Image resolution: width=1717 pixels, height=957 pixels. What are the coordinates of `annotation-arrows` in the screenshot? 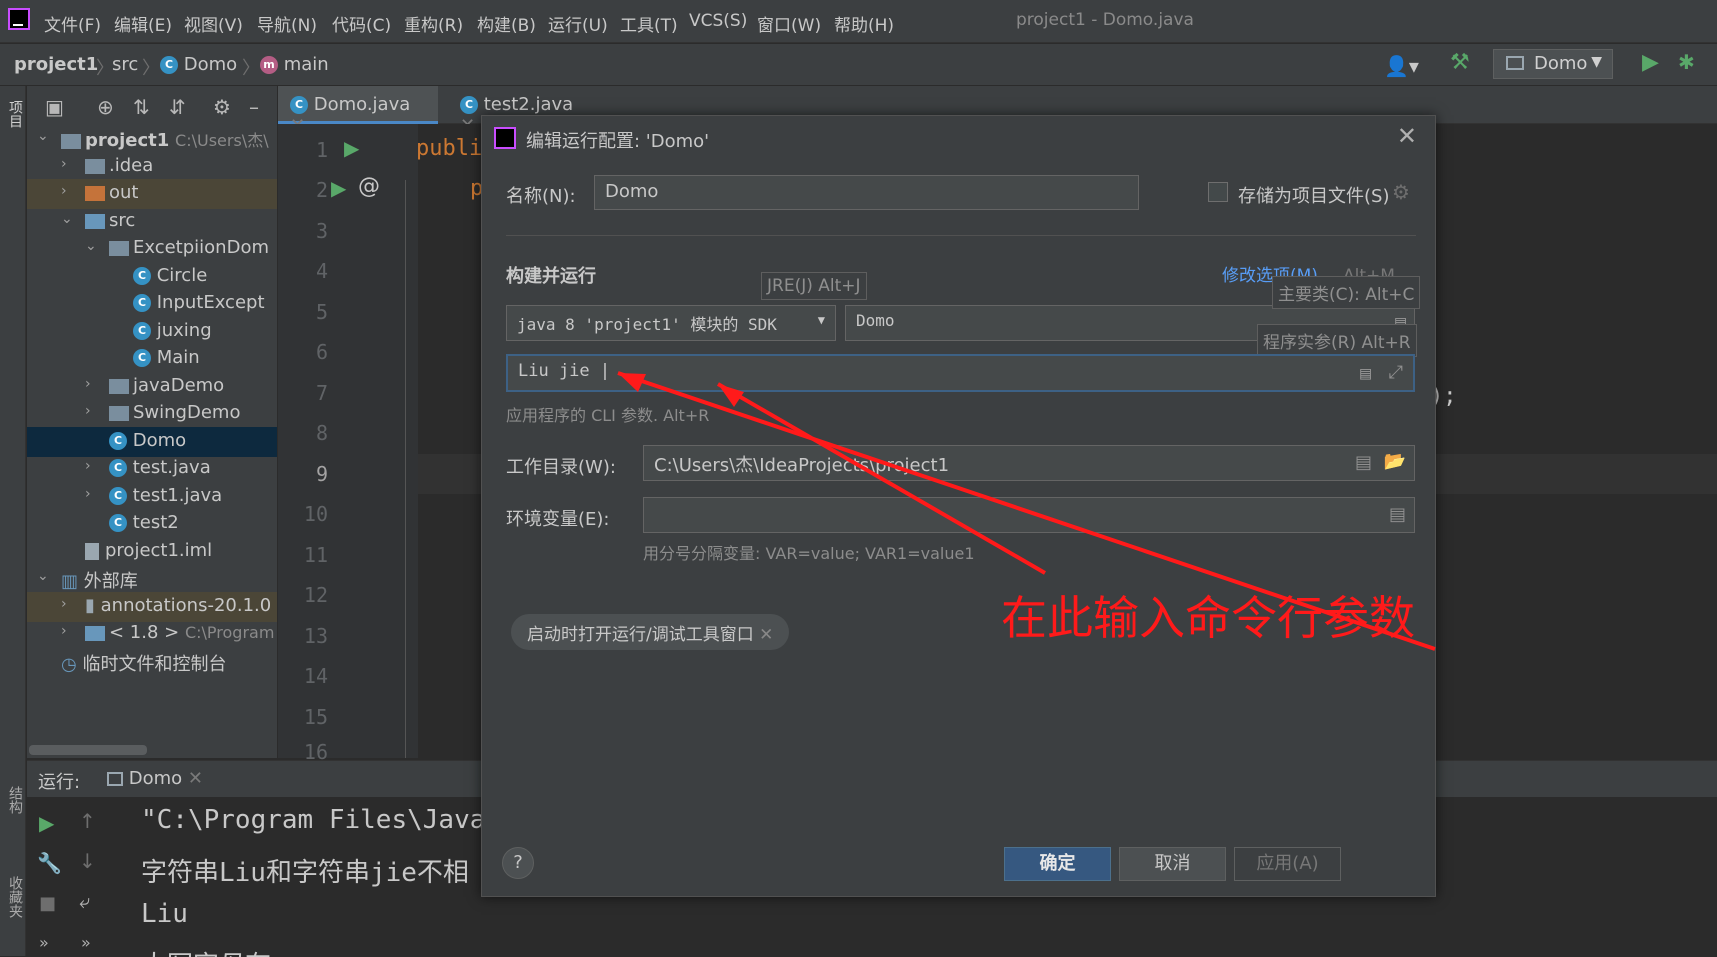 It's located at (1026, 511).